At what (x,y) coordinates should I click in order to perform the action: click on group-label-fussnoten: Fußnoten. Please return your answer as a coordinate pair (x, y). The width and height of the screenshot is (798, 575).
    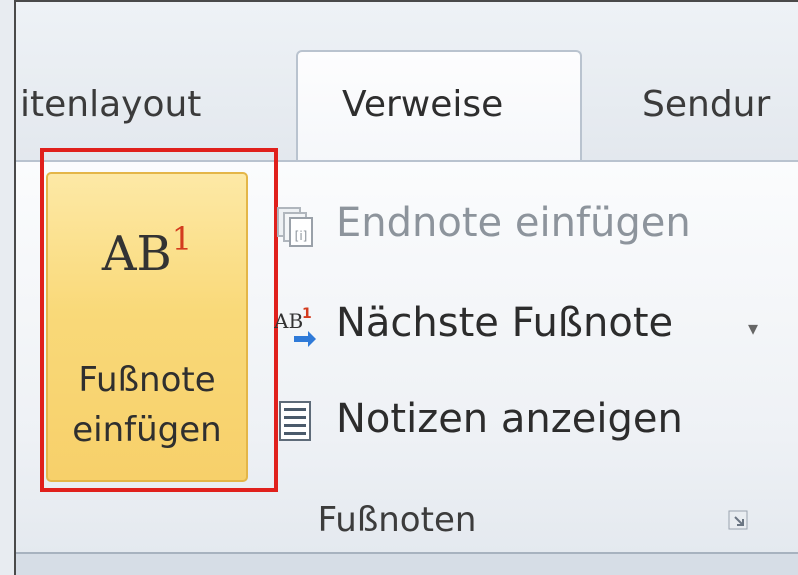
    Looking at the image, I should click on (397, 520).